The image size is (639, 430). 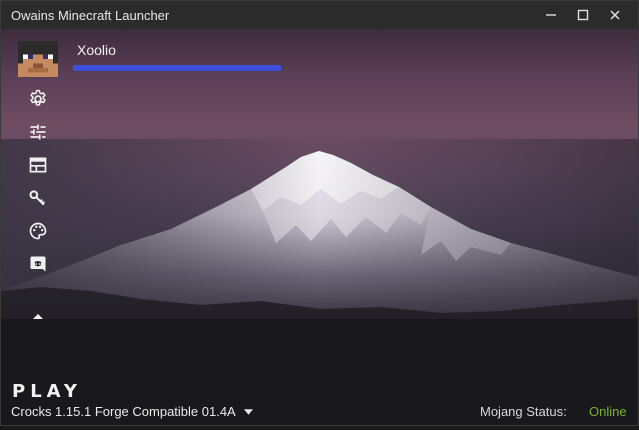 What do you see at coordinates (47, 391) in the screenshot?
I see `play-button: PLAY` at bounding box center [47, 391].